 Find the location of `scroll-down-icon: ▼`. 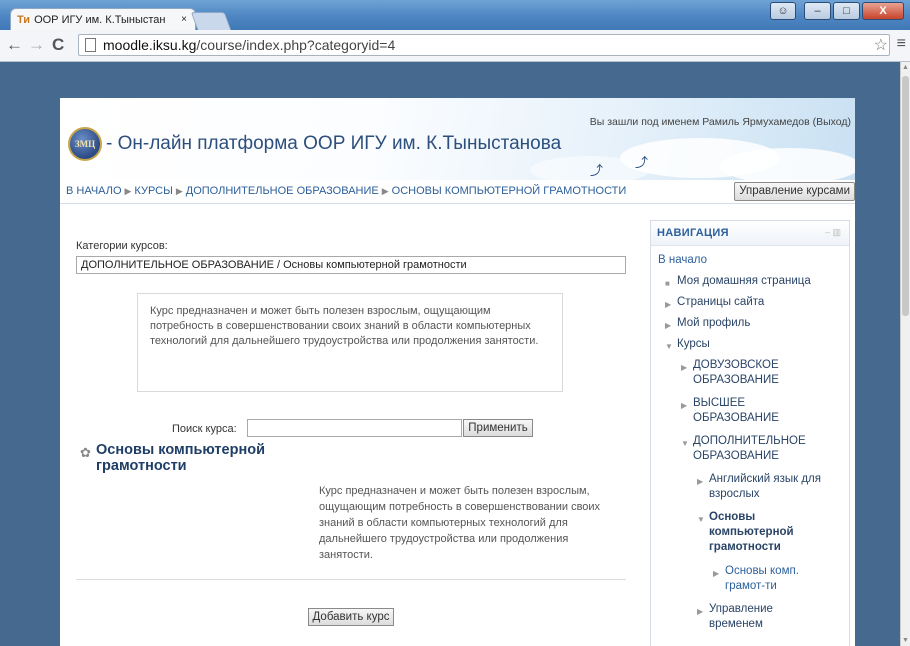

scroll-down-icon: ▼ is located at coordinates (905, 640).